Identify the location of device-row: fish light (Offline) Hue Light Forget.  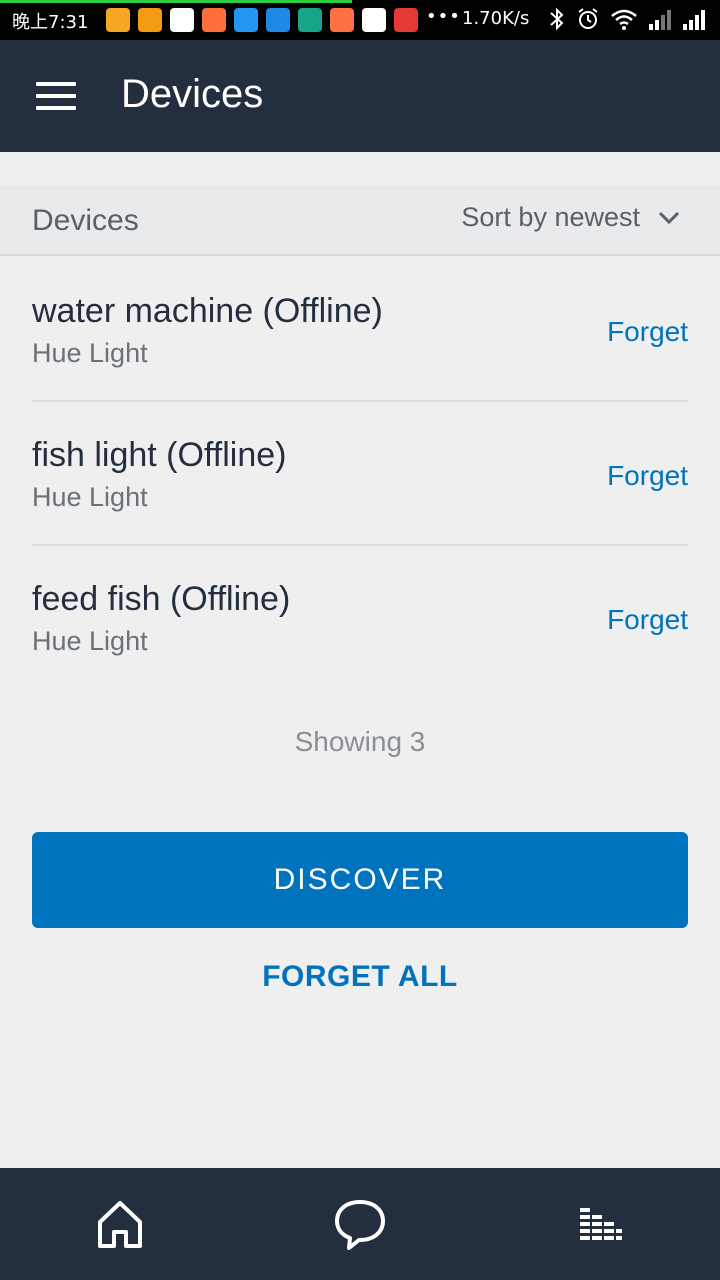
(360, 474).